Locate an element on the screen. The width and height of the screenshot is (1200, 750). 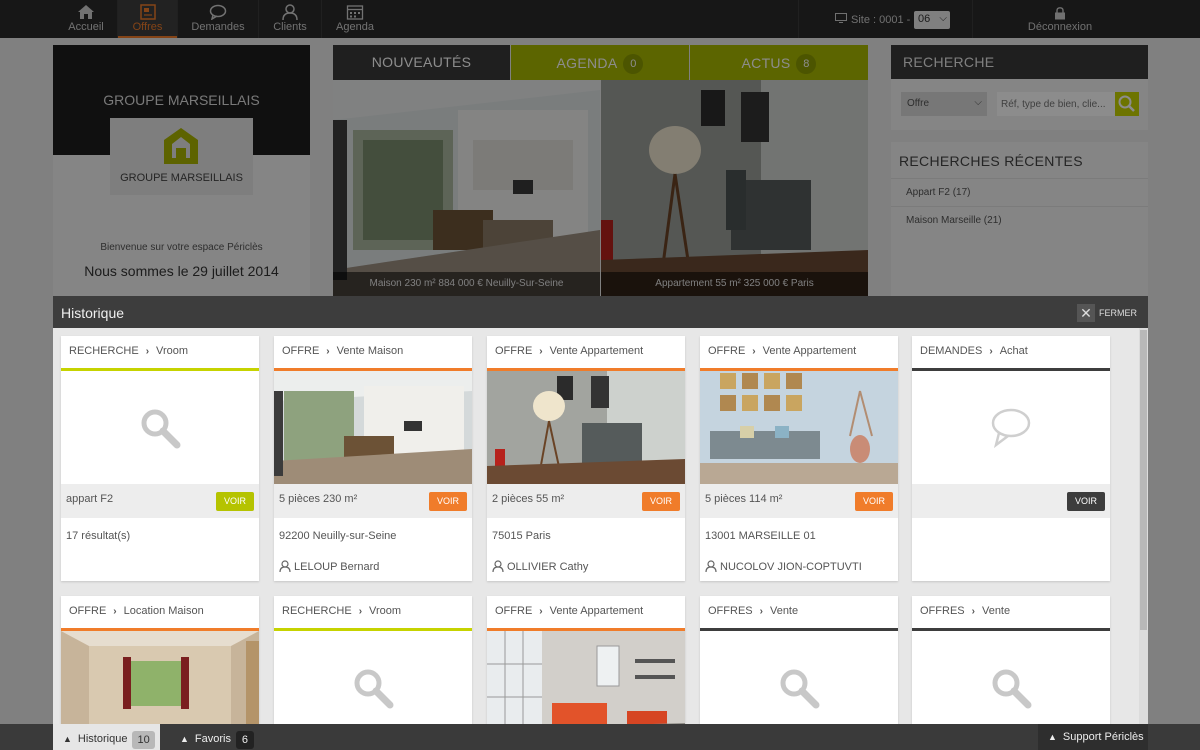
living-room-photo is located at coordinates (799, 427).